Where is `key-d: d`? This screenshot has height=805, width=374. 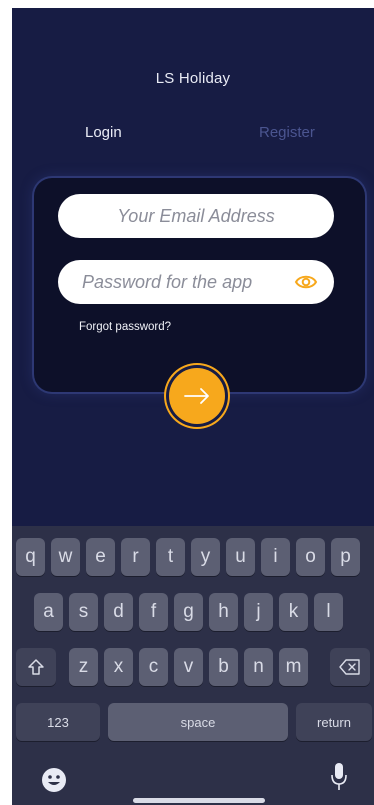
key-d: d is located at coordinates (118, 612).